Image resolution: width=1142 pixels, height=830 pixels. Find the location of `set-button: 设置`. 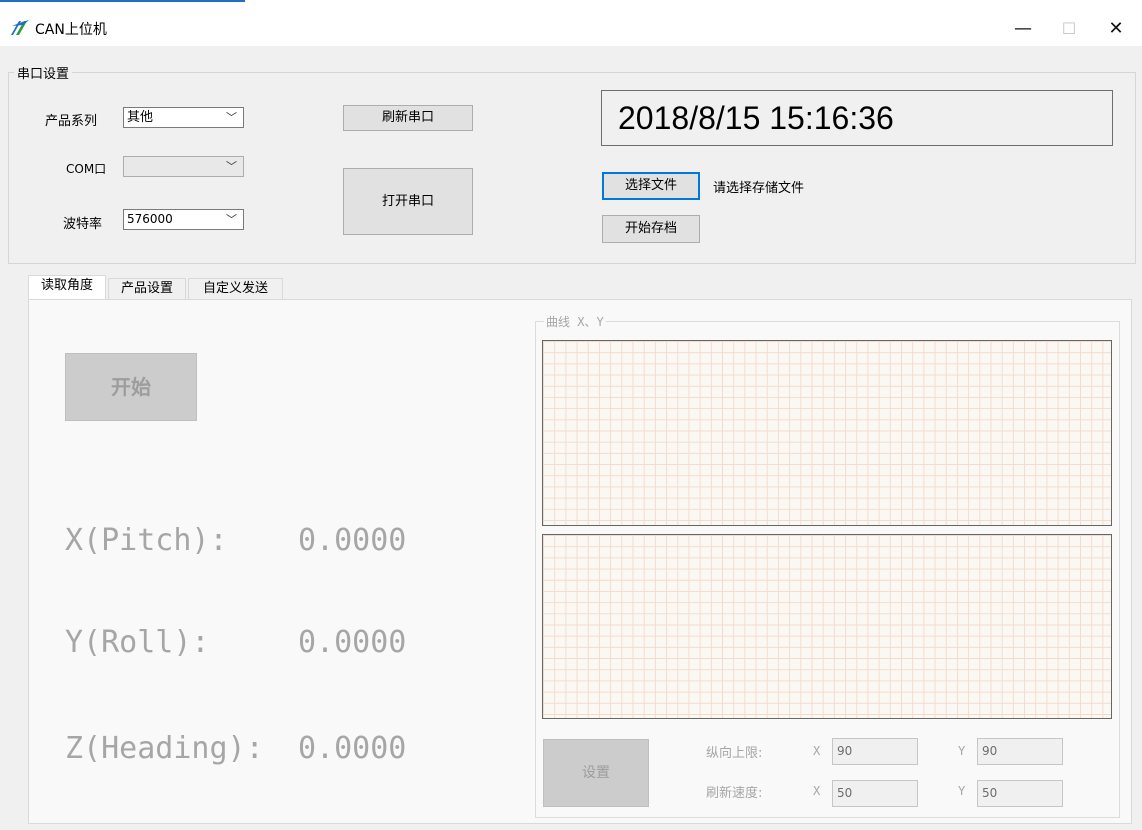

set-button: 设置 is located at coordinates (596, 773).